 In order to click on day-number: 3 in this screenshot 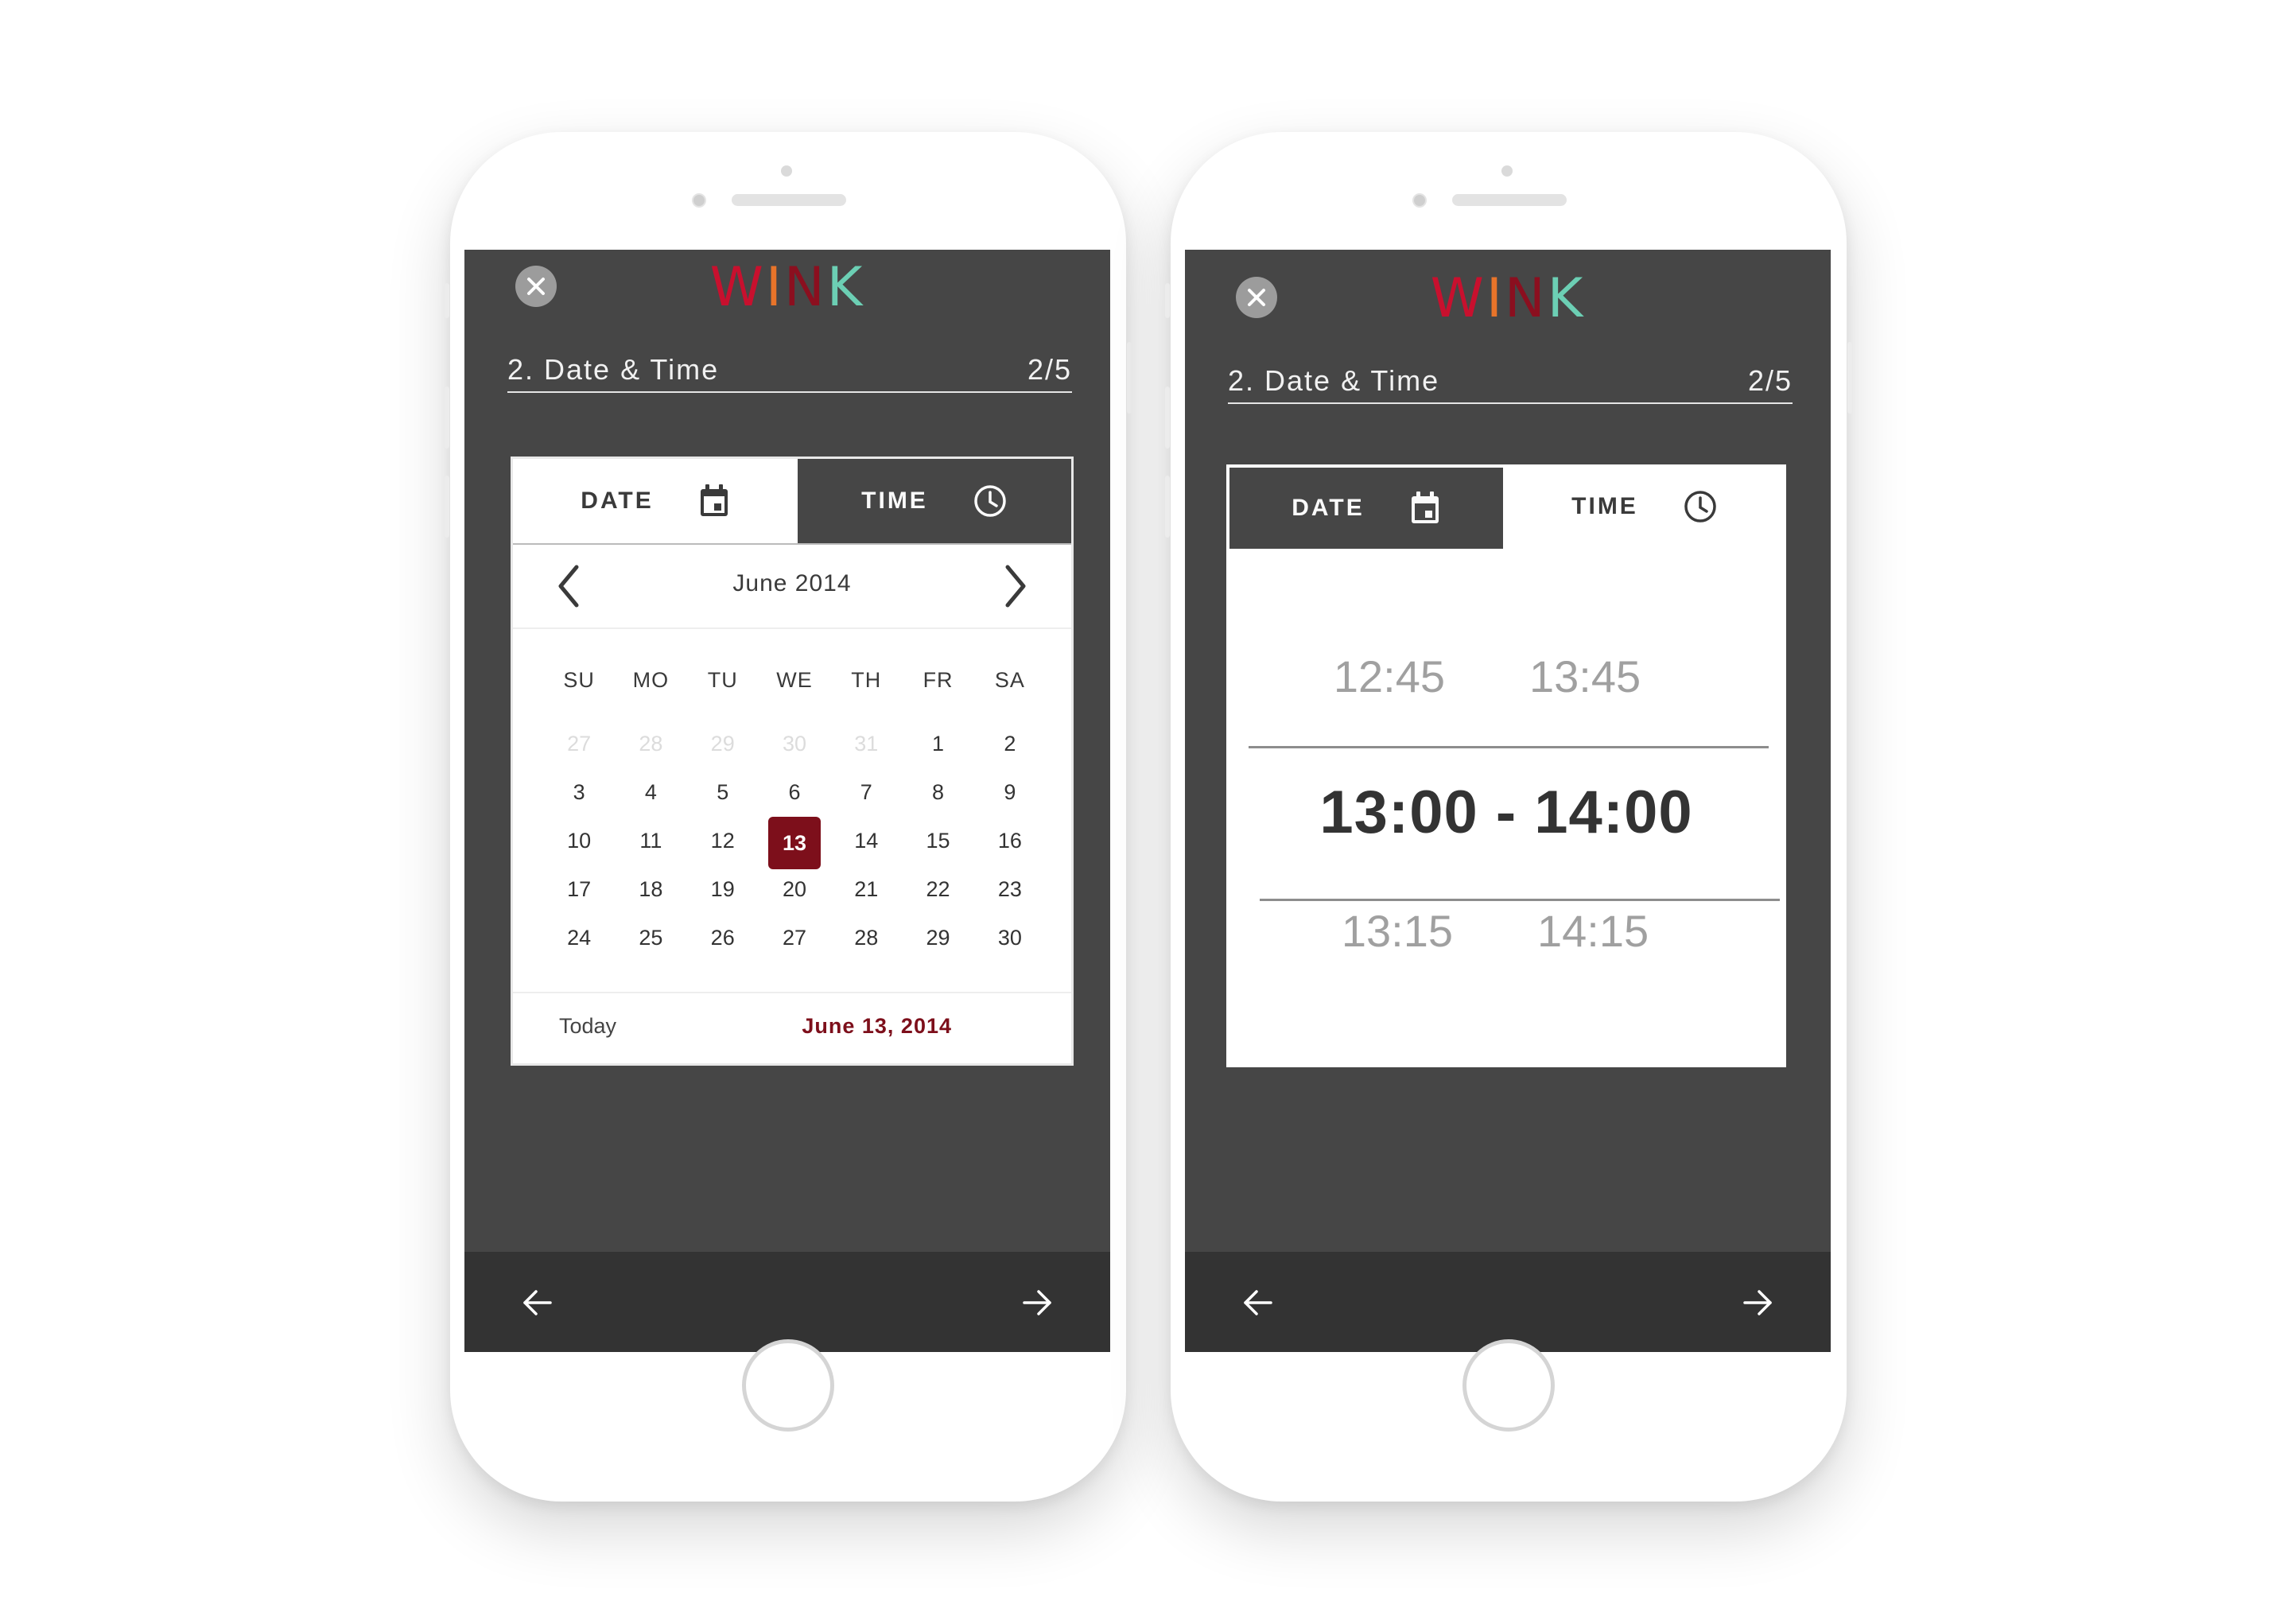, I will do `click(579, 792)`.